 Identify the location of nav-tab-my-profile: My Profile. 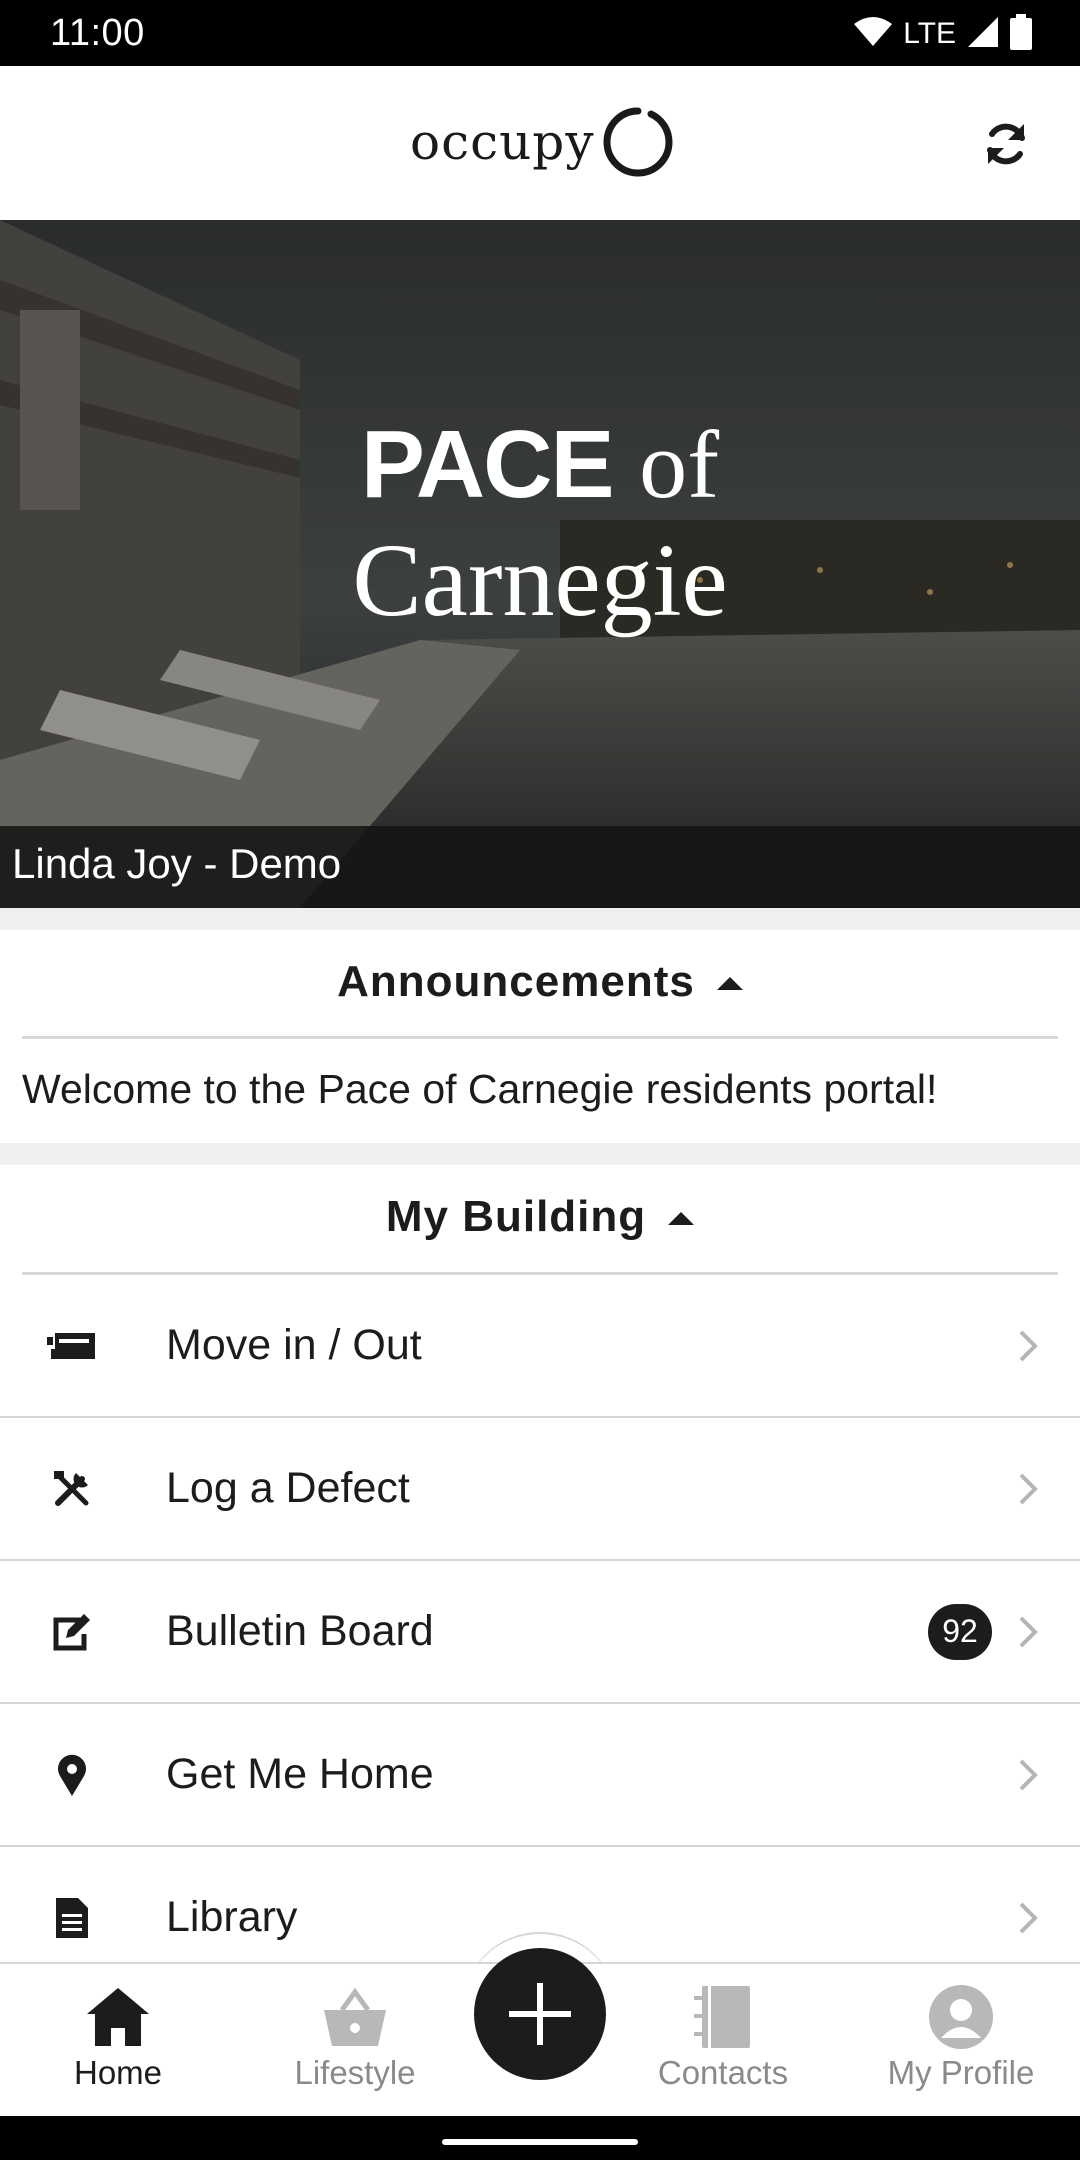
(961, 2041).